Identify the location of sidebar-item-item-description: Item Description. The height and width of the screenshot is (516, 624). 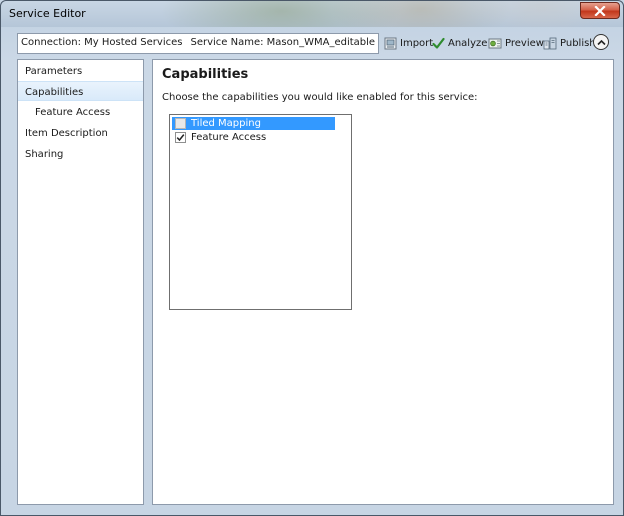
(80, 133).